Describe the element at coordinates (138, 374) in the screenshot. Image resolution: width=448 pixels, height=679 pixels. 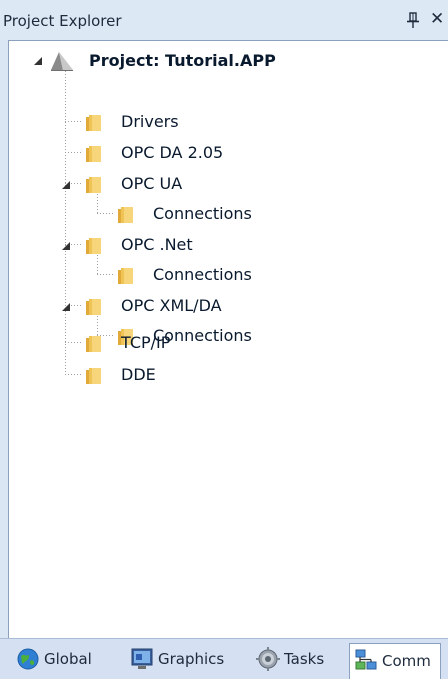
I see `tree-item-label: DDE` at that location.